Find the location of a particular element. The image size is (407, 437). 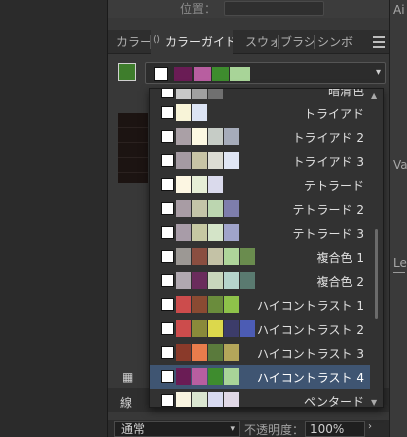

harmony-rule-item: ハイコントラスト 1 is located at coordinates (260, 305).